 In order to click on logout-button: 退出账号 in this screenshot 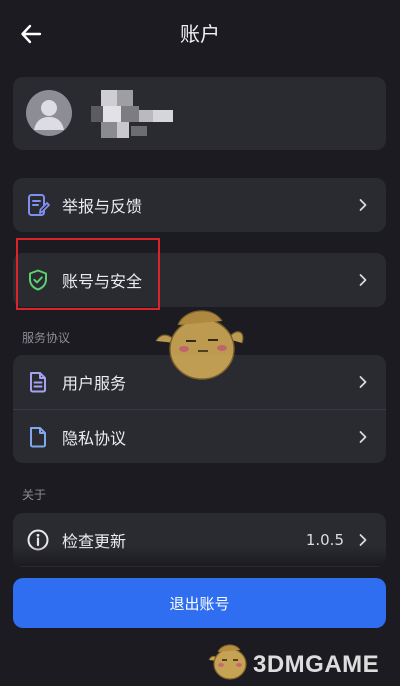, I will do `click(199, 603)`.